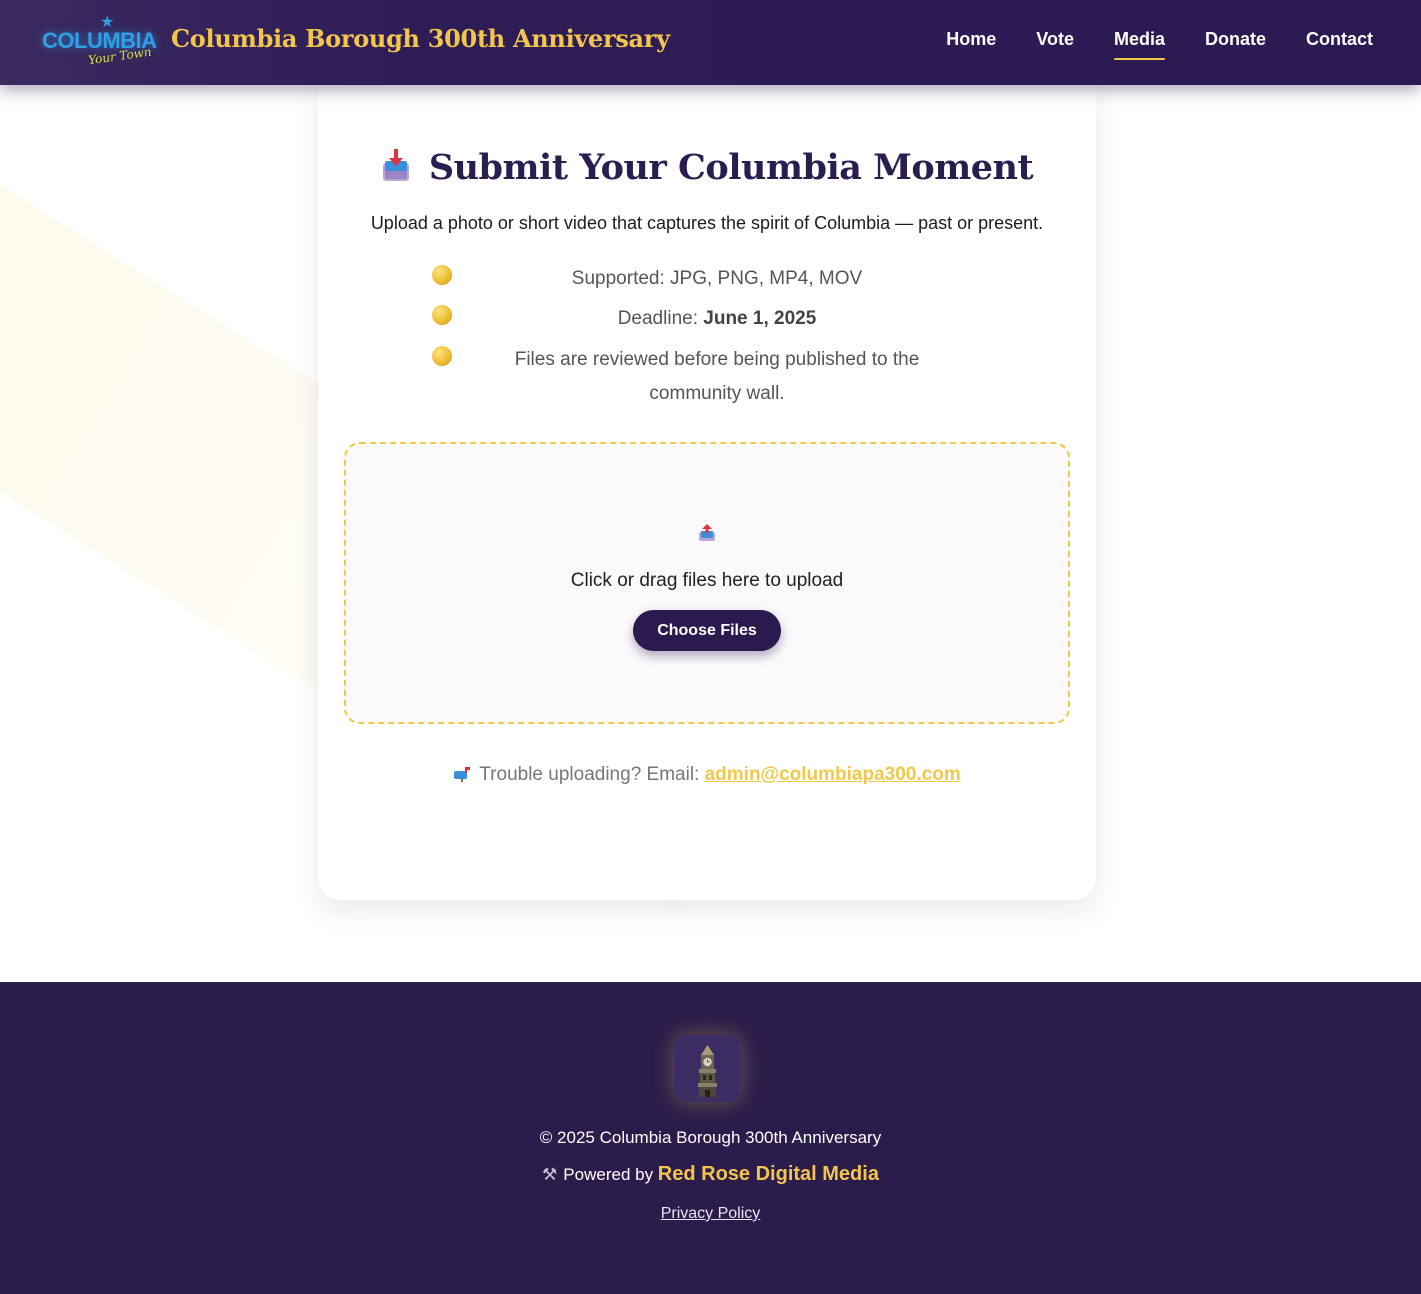 Image resolution: width=1421 pixels, height=1294 pixels. I want to click on deadline-label: Deadline:, so click(660, 318).